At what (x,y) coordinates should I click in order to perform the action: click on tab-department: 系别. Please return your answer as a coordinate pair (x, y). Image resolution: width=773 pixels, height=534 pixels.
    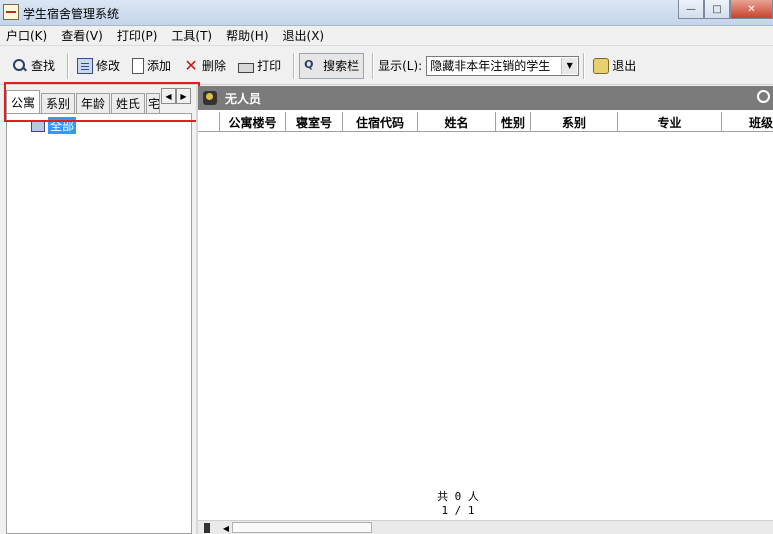
    Looking at the image, I should click on (58, 103).